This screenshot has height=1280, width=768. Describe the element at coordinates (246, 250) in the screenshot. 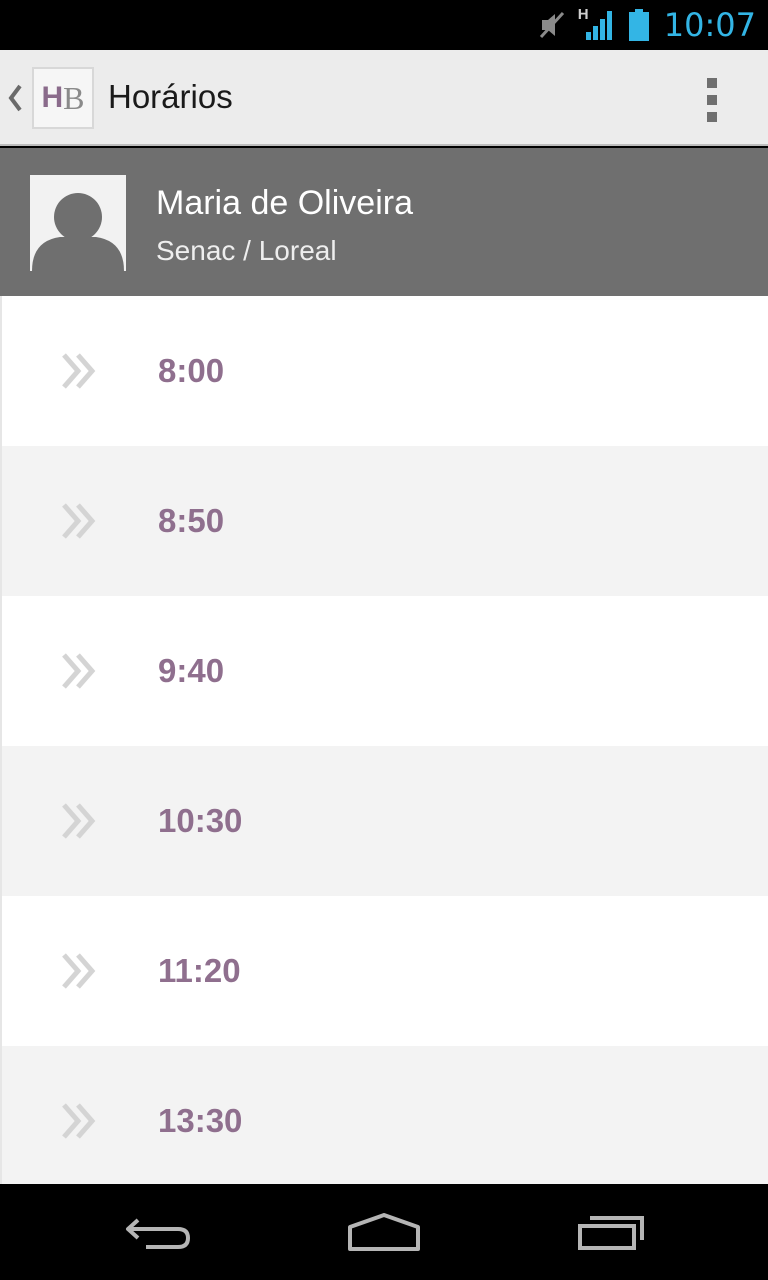

I see `profile-subtitle: Senac / Loreal` at that location.